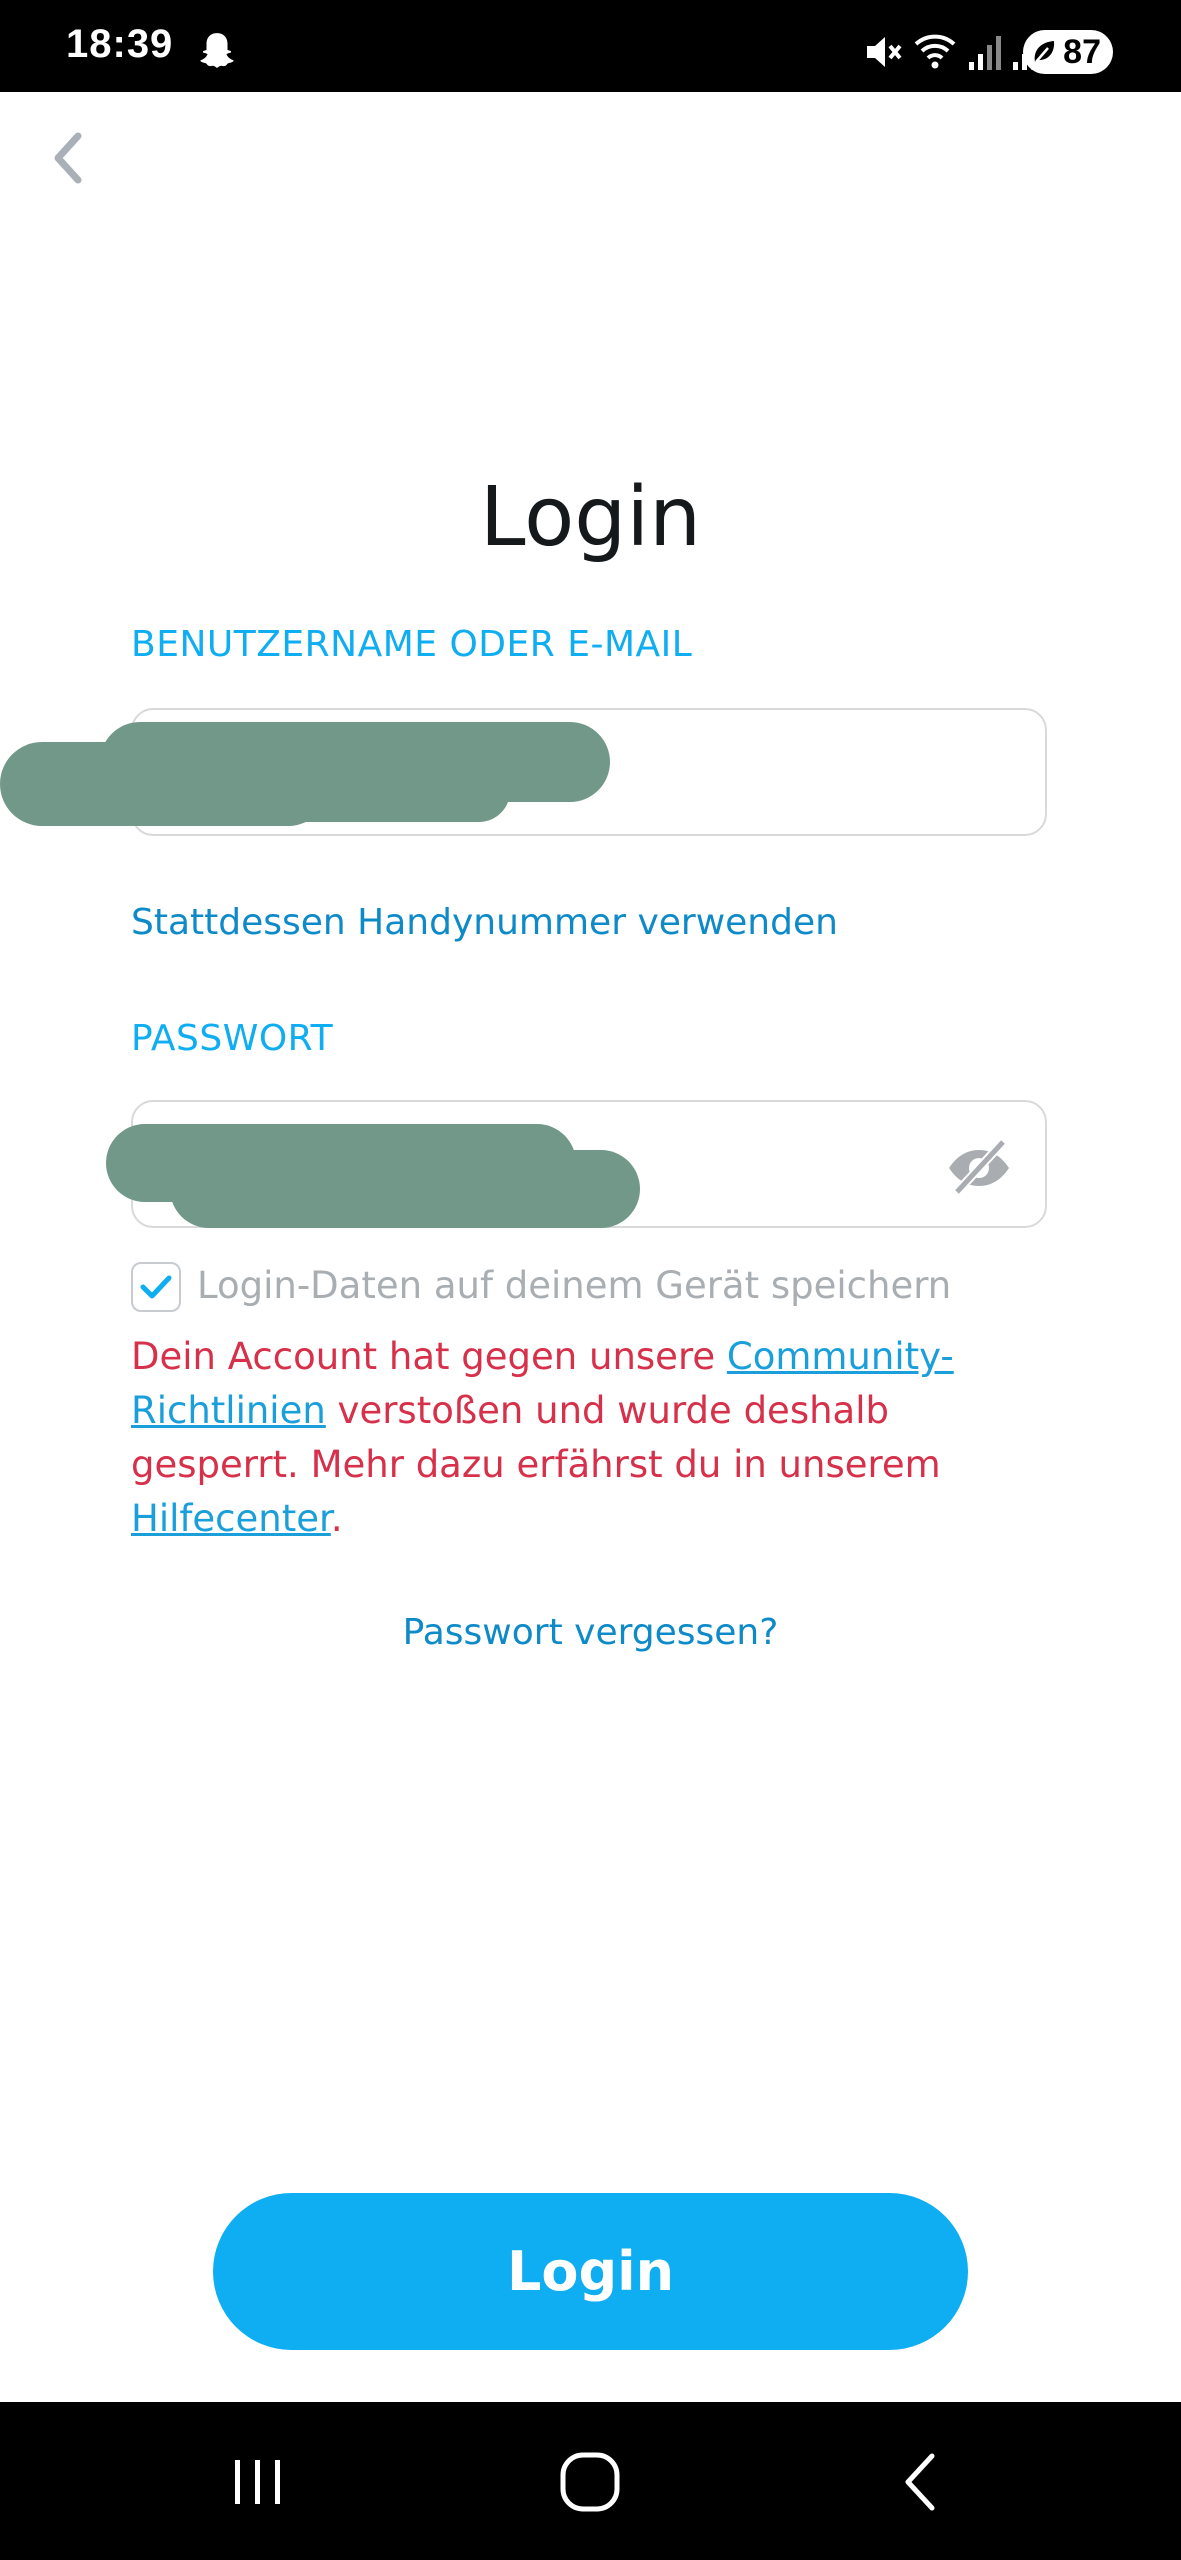 The image size is (1181, 2560). I want to click on battery-icon: 87, so click(1068, 52).